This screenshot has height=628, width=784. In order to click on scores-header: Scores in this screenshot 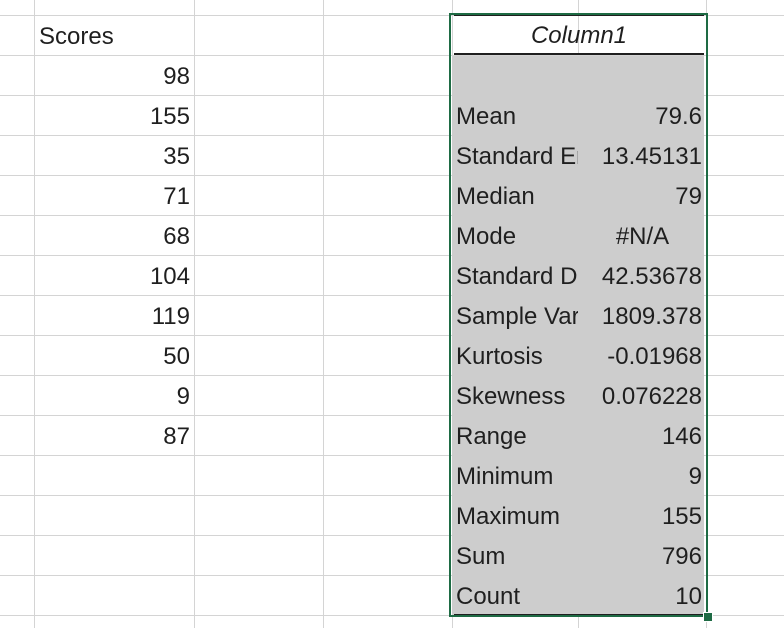, I will do `click(114, 36)`.